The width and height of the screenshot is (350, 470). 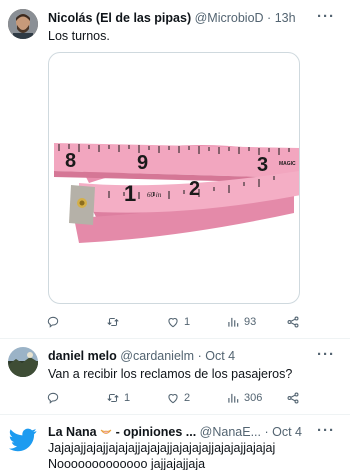 I want to click on twitter-bird-icon, so click(x=23, y=440).